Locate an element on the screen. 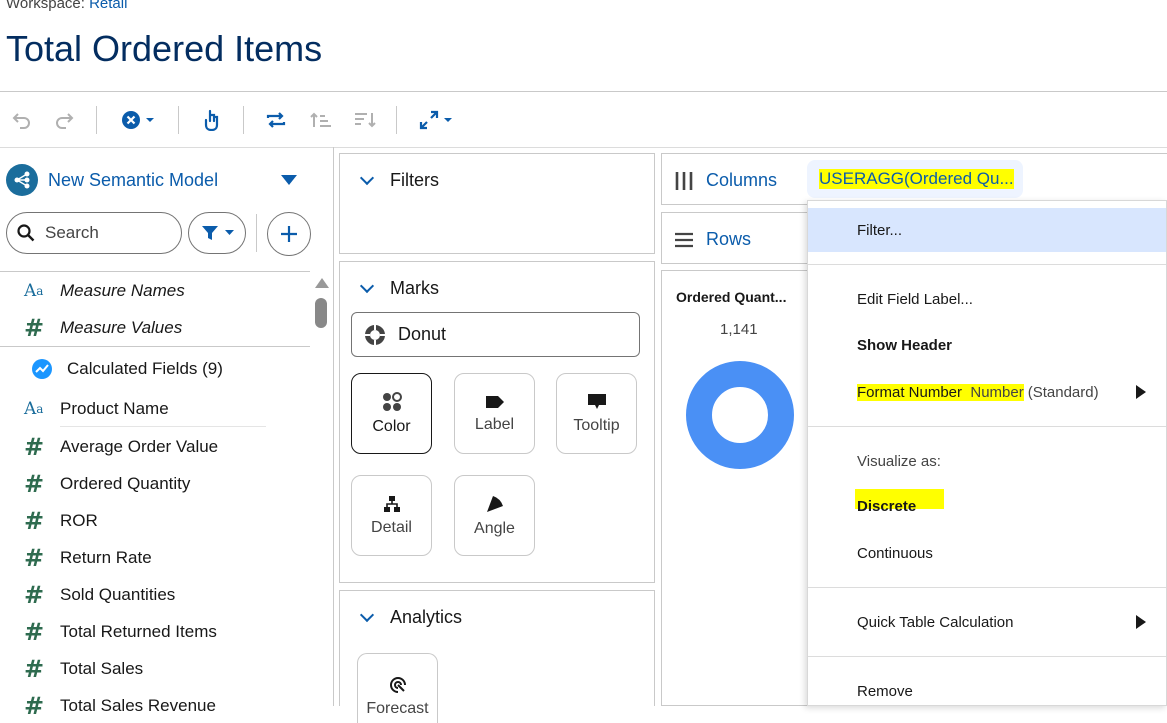 This screenshot has height=723, width=1167. fit-icon is located at coordinates (429, 120).